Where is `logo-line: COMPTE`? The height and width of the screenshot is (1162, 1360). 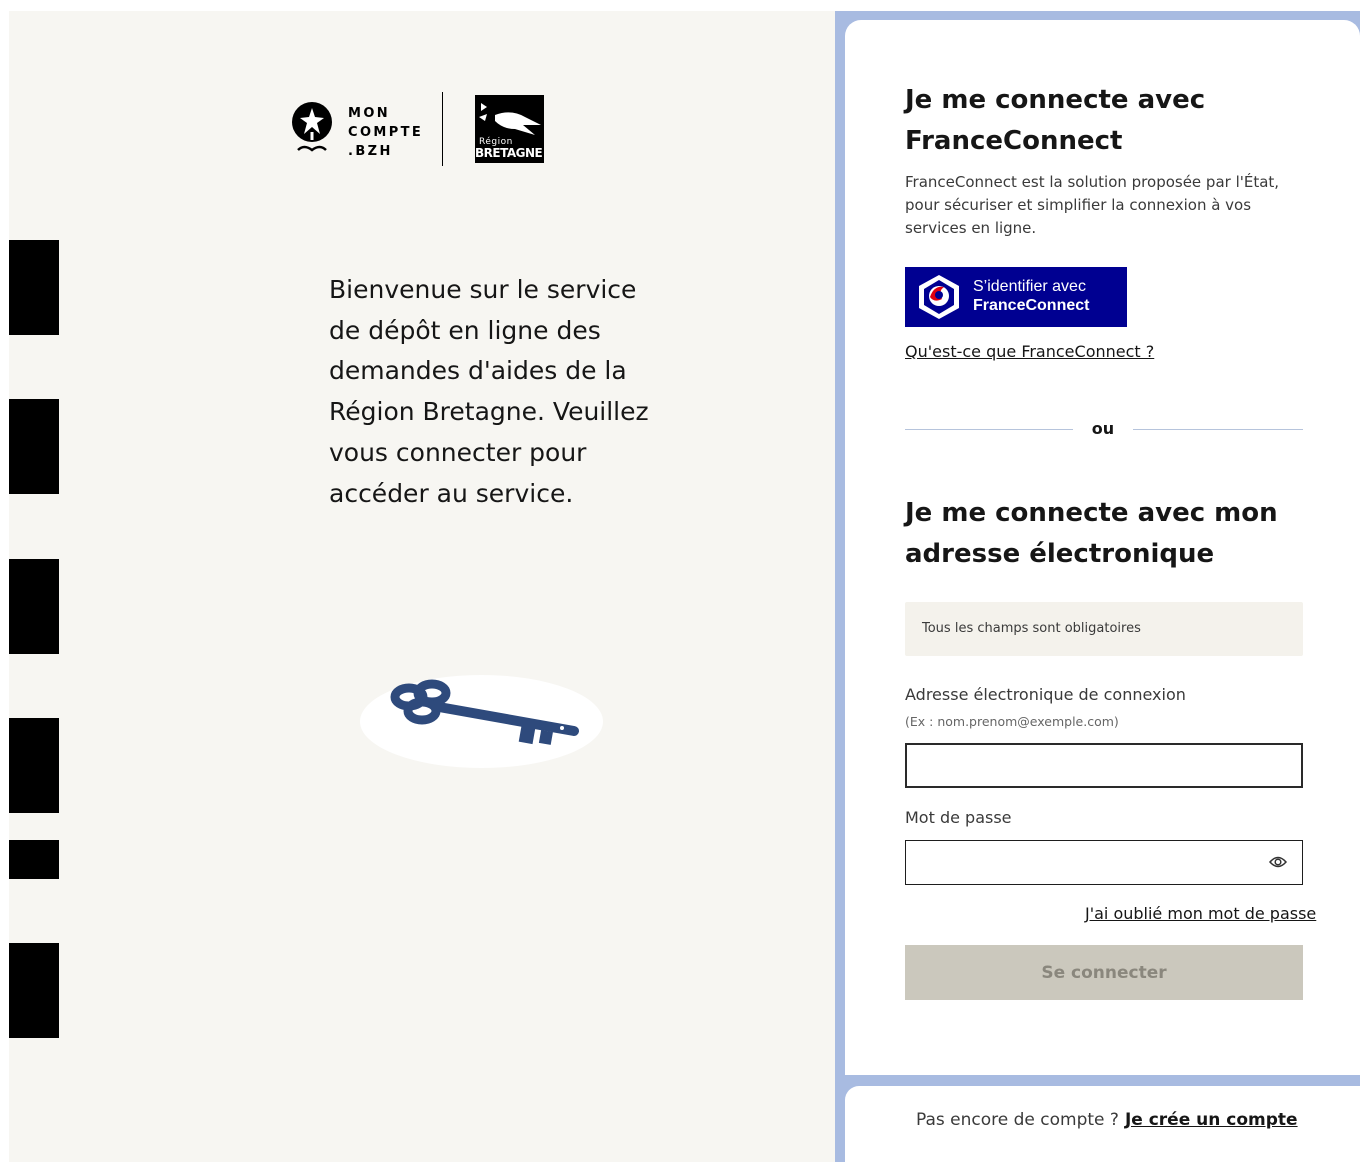 logo-line: COMPTE is located at coordinates (386, 132).